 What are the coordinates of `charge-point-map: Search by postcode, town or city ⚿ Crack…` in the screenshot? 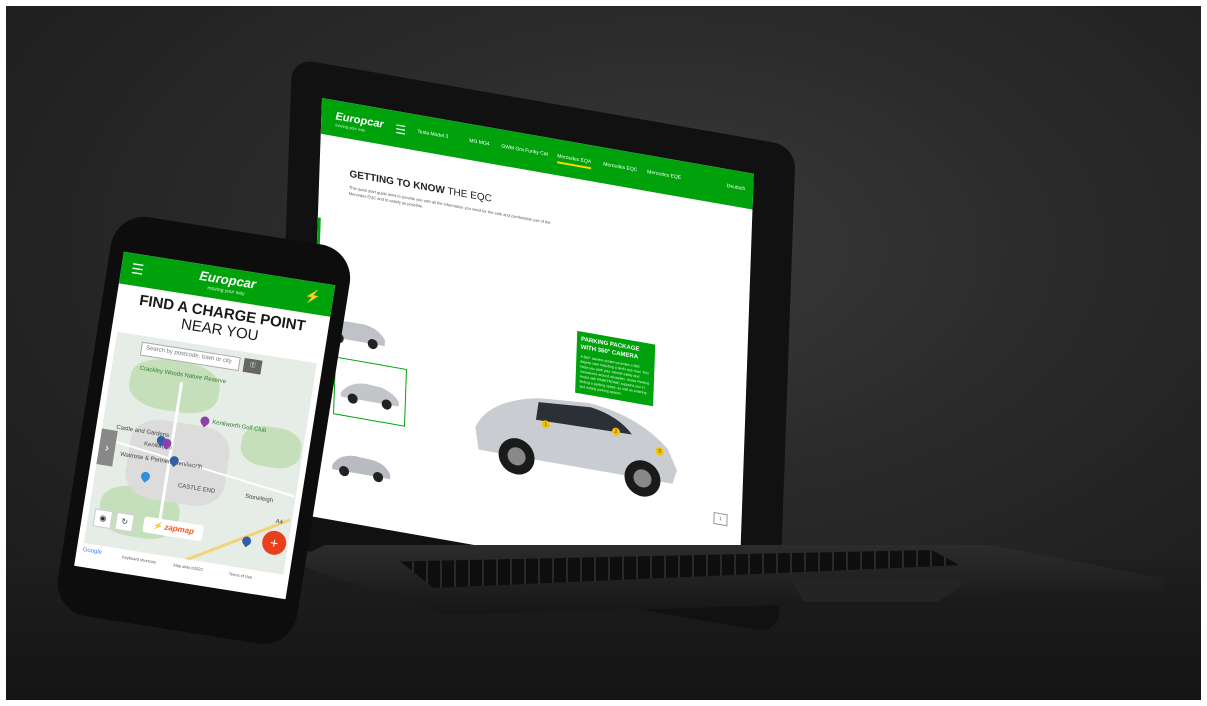 It's located at (200, 453).